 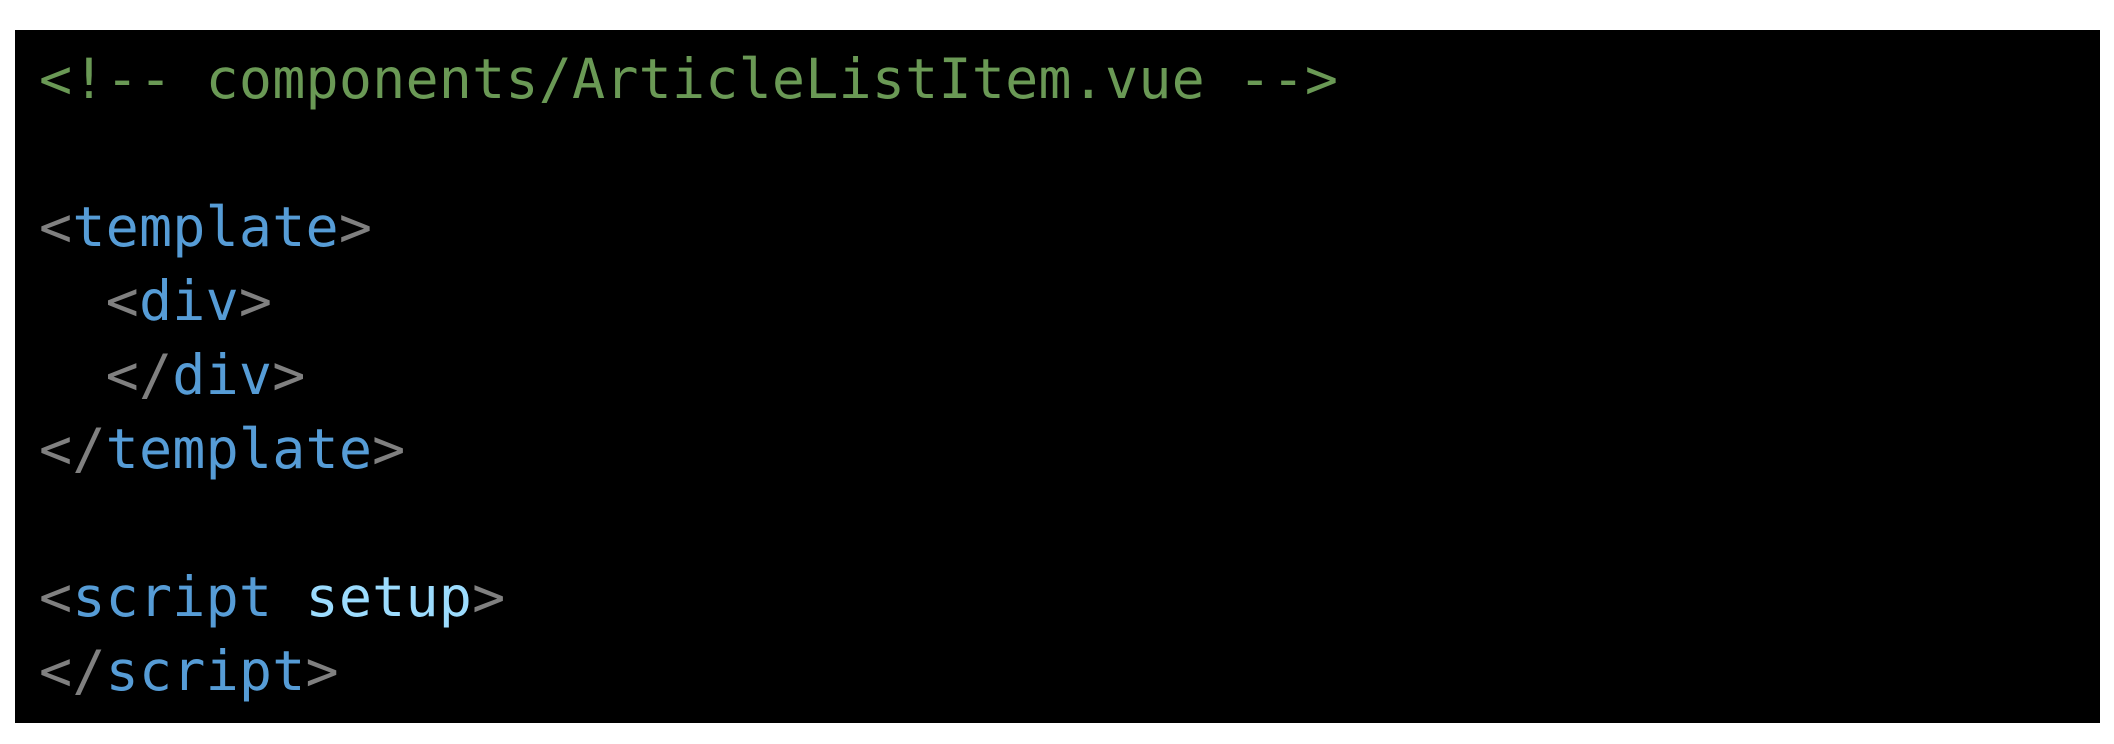 I want to click on code-line-div-open: <div>, so click(x=1069, y=301).